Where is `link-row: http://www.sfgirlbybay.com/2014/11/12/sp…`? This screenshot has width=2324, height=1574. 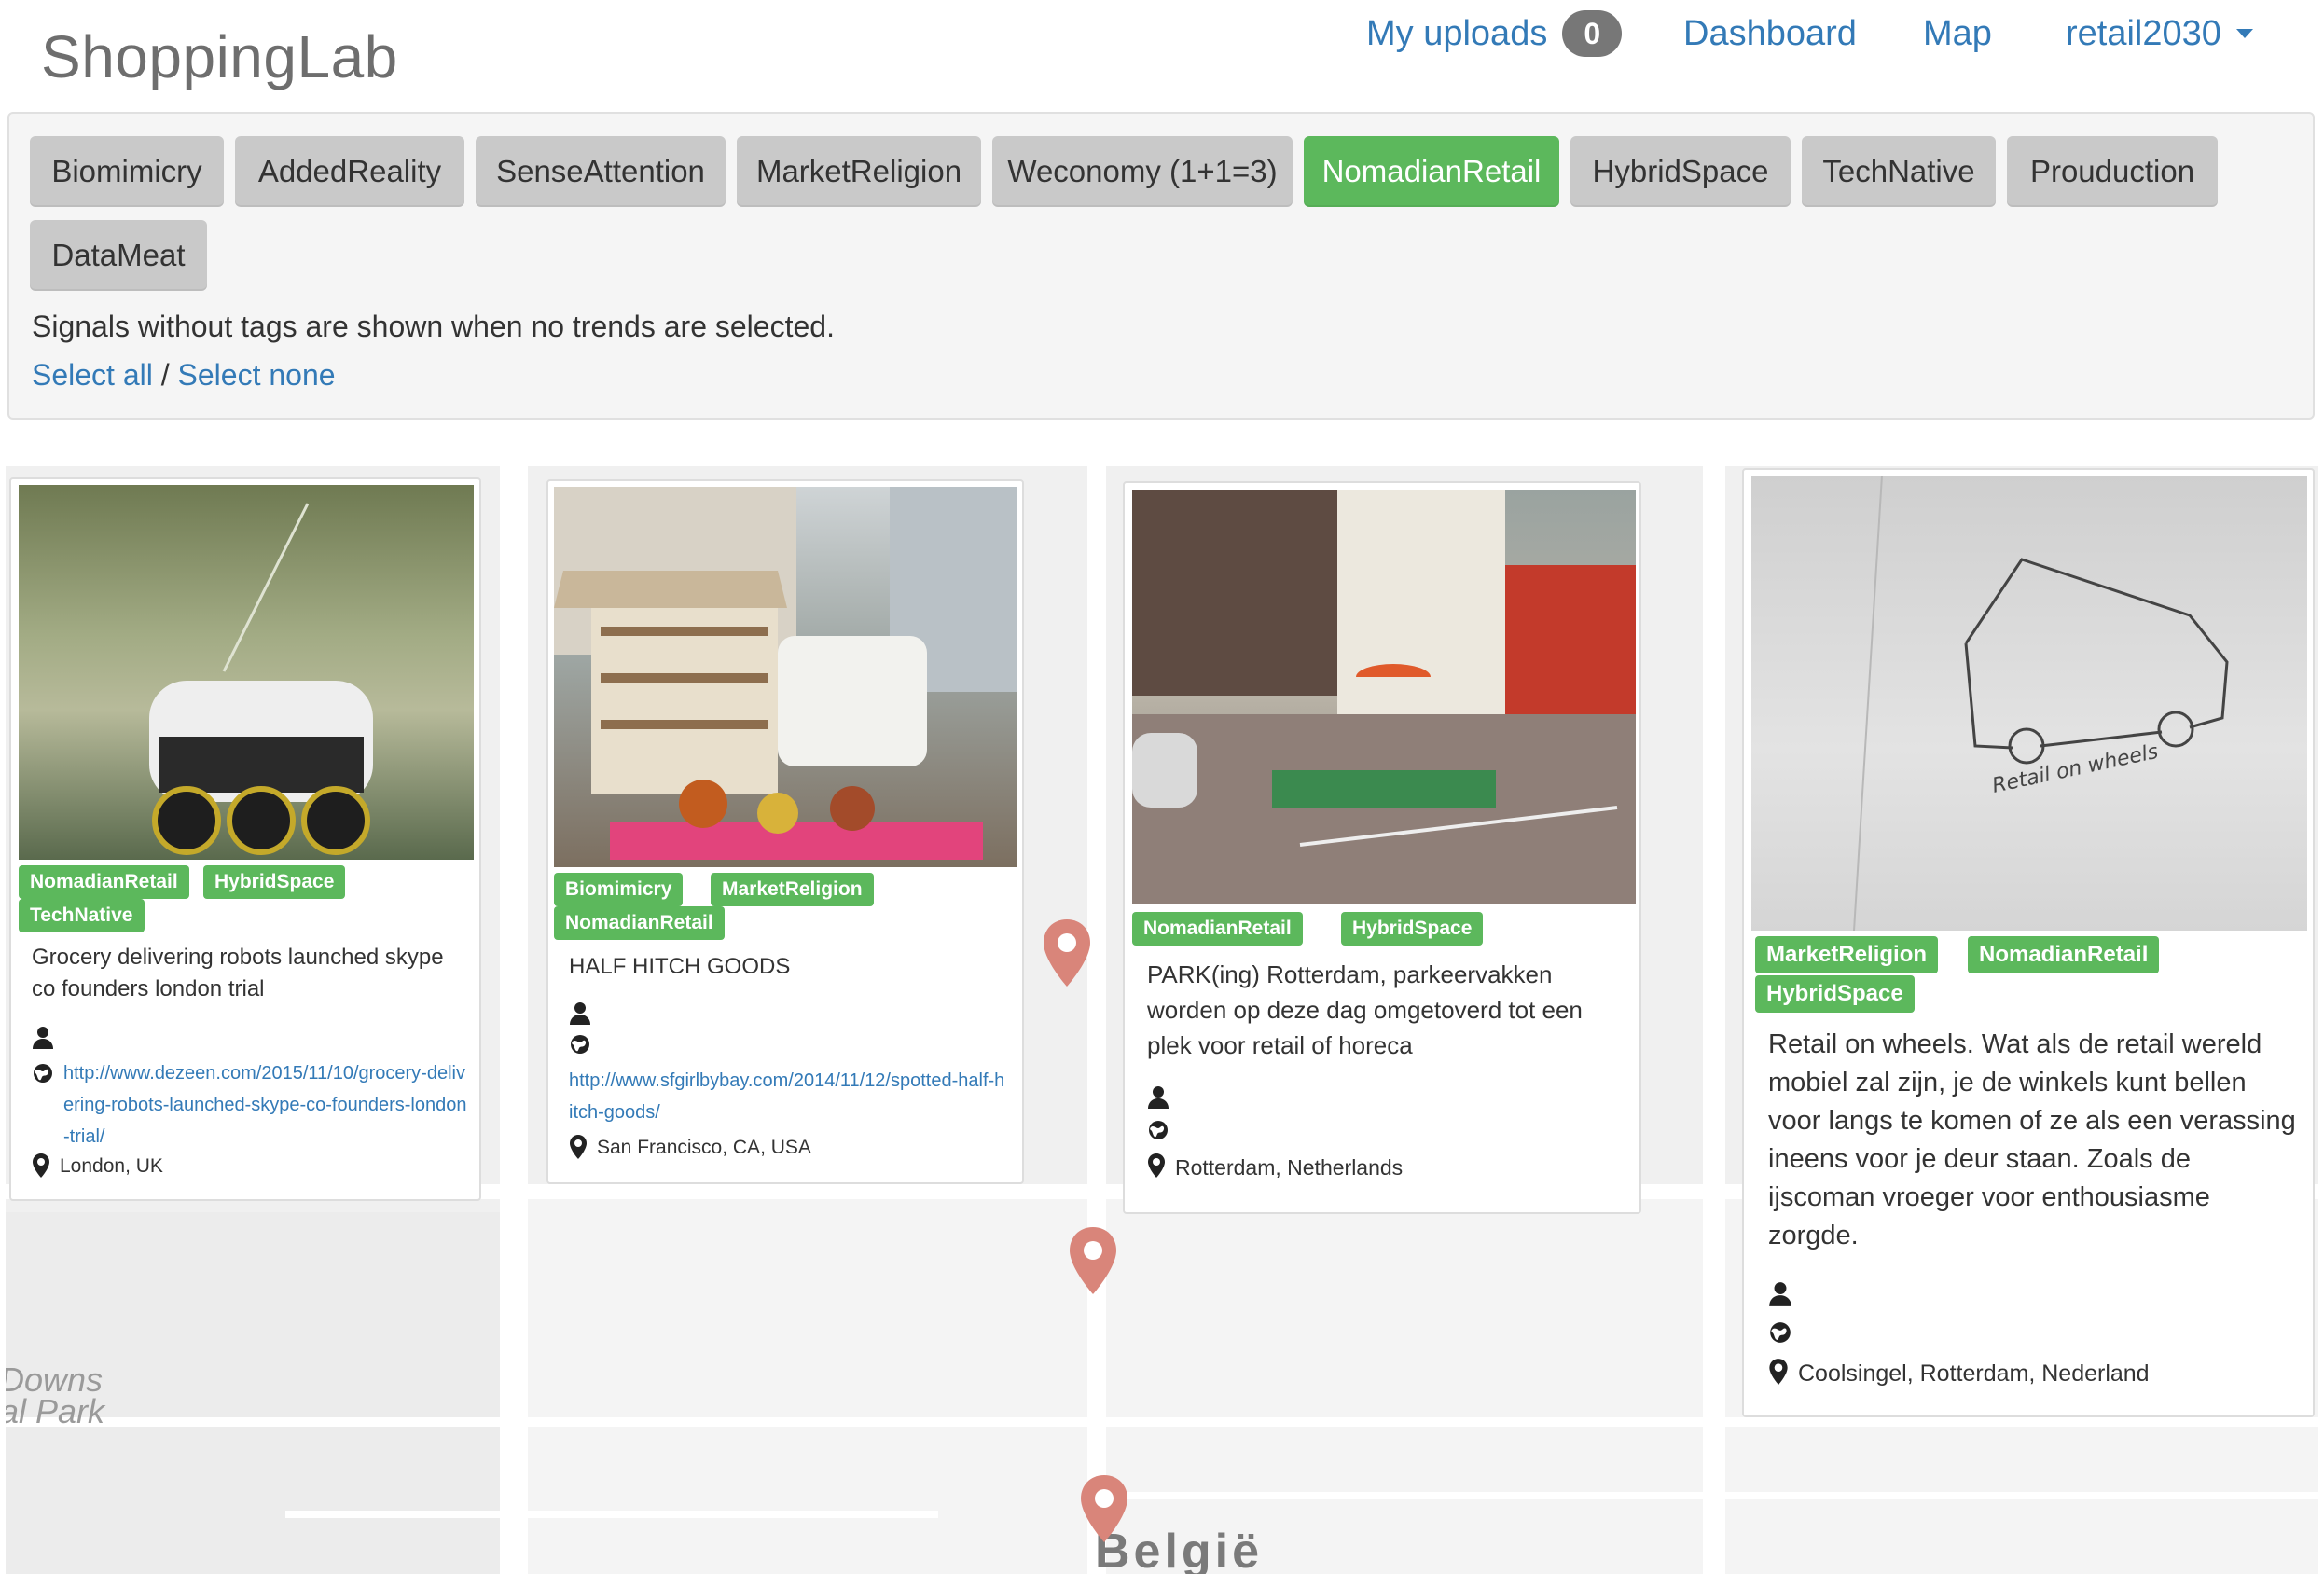
link-row: http://www.sfgirlbybay.com/2014/11/12/sp… is located at coordinates (788, 1096).